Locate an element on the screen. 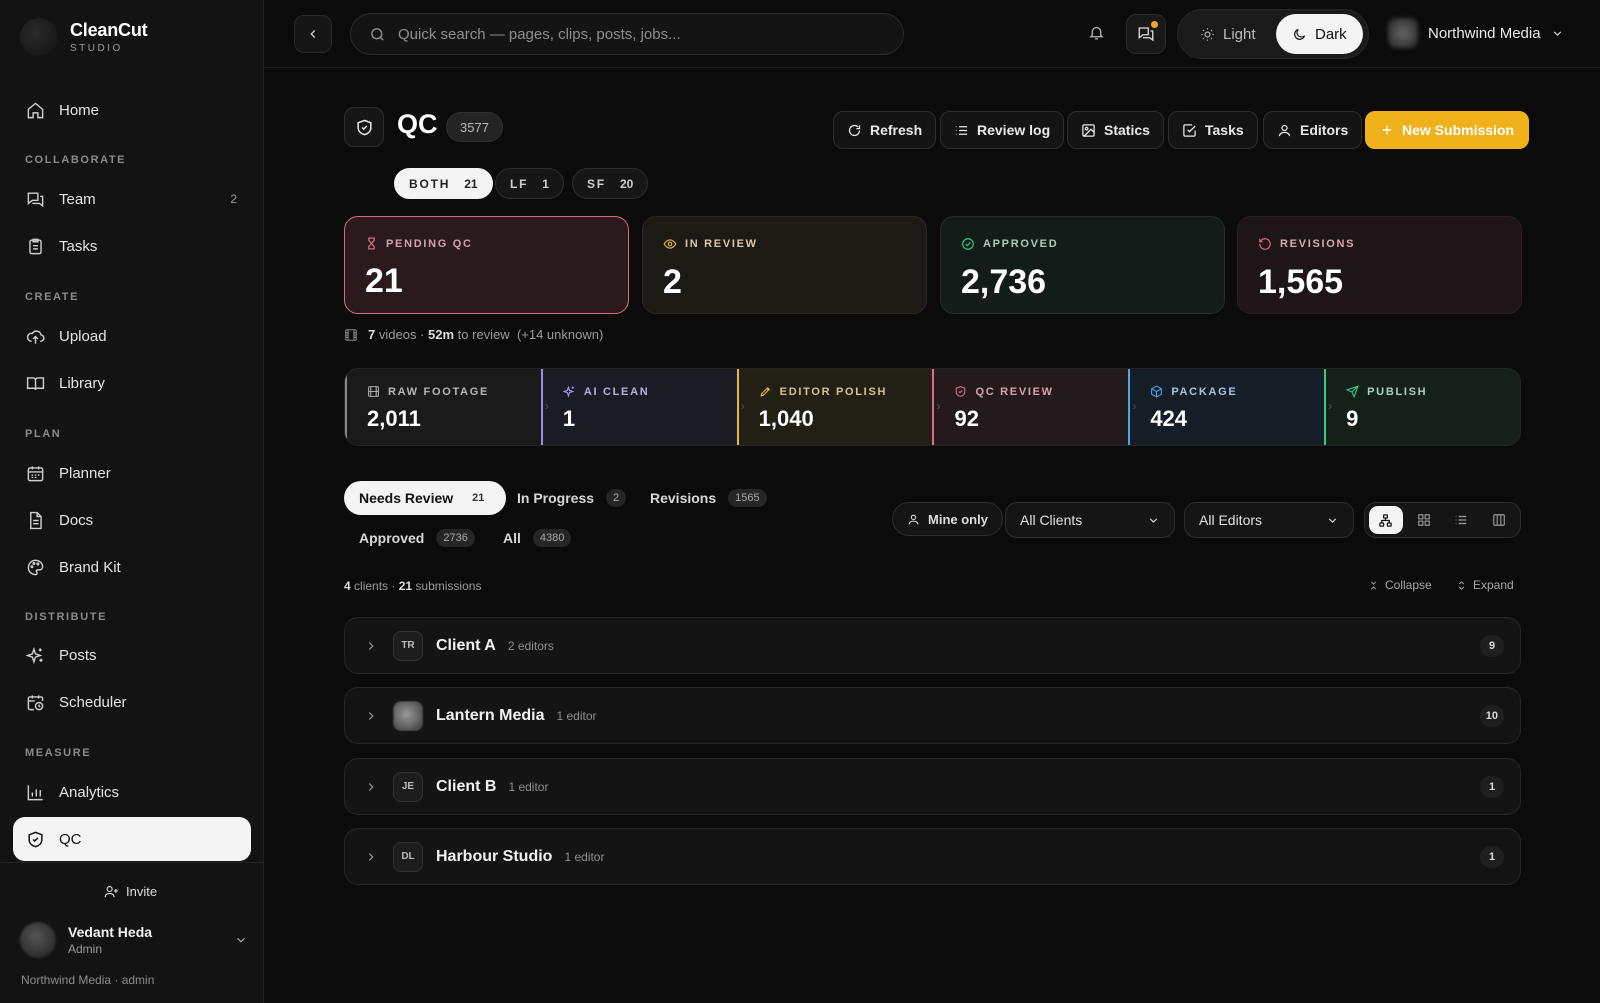 The height and width of the screenshot is (1003, 1600). topbar: Light Dark Northwind Media is located at coordinates (932, 34).